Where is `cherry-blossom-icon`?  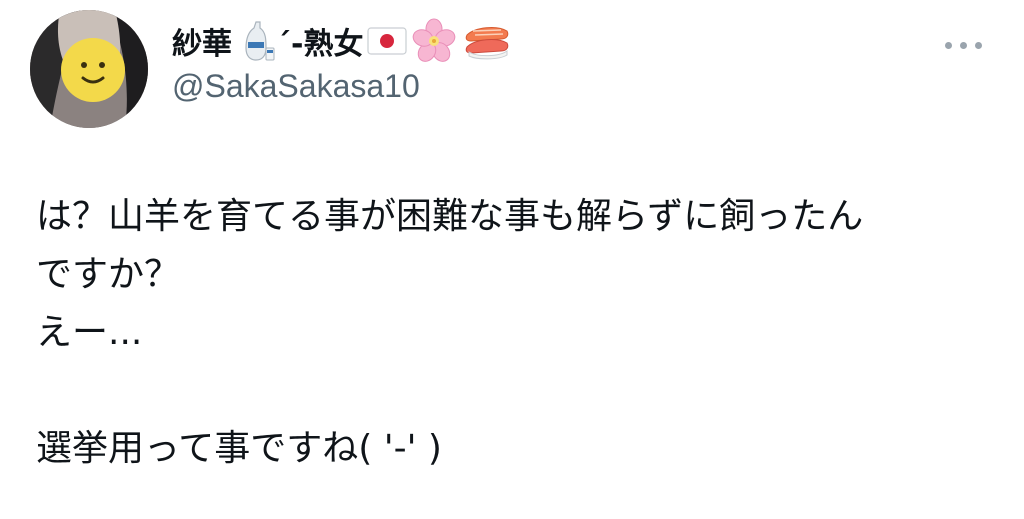
cherry-blossom-icon is located at coordinates (434, 41).